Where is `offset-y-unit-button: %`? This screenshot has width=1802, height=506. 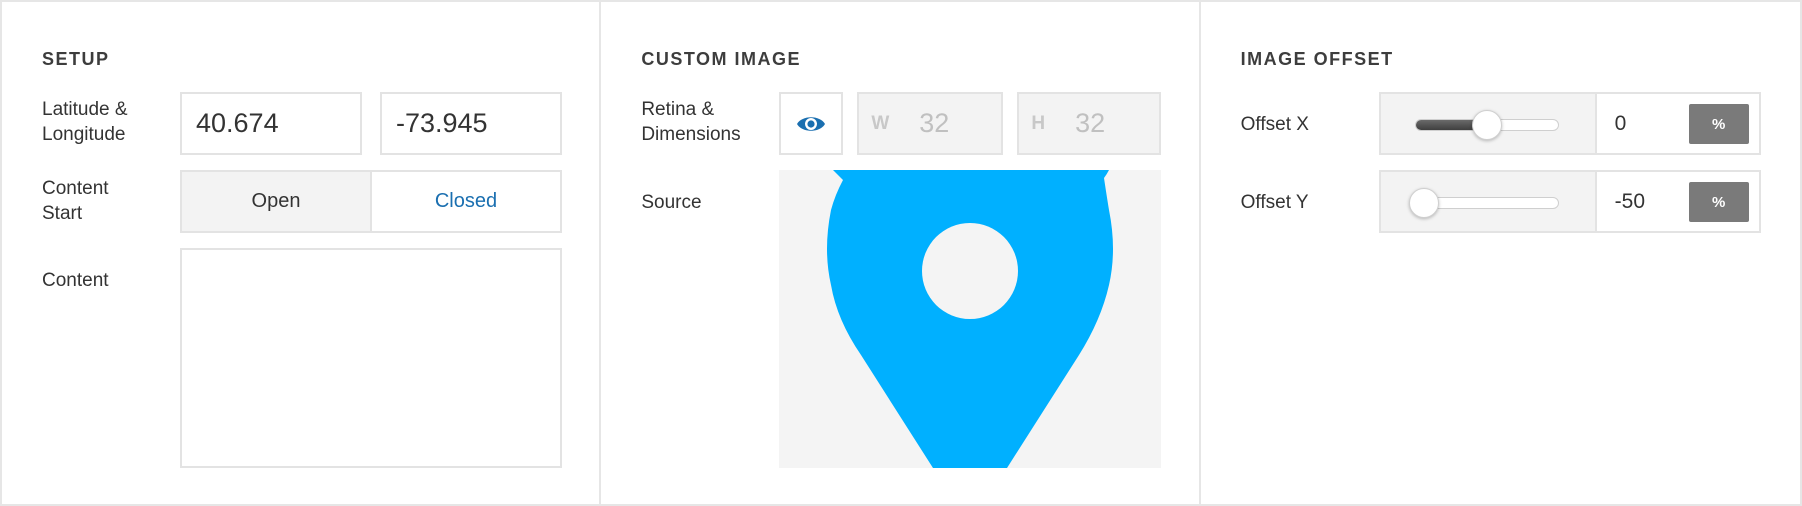 offset-y-unit-button: % is located at coordinates (1718, 202).